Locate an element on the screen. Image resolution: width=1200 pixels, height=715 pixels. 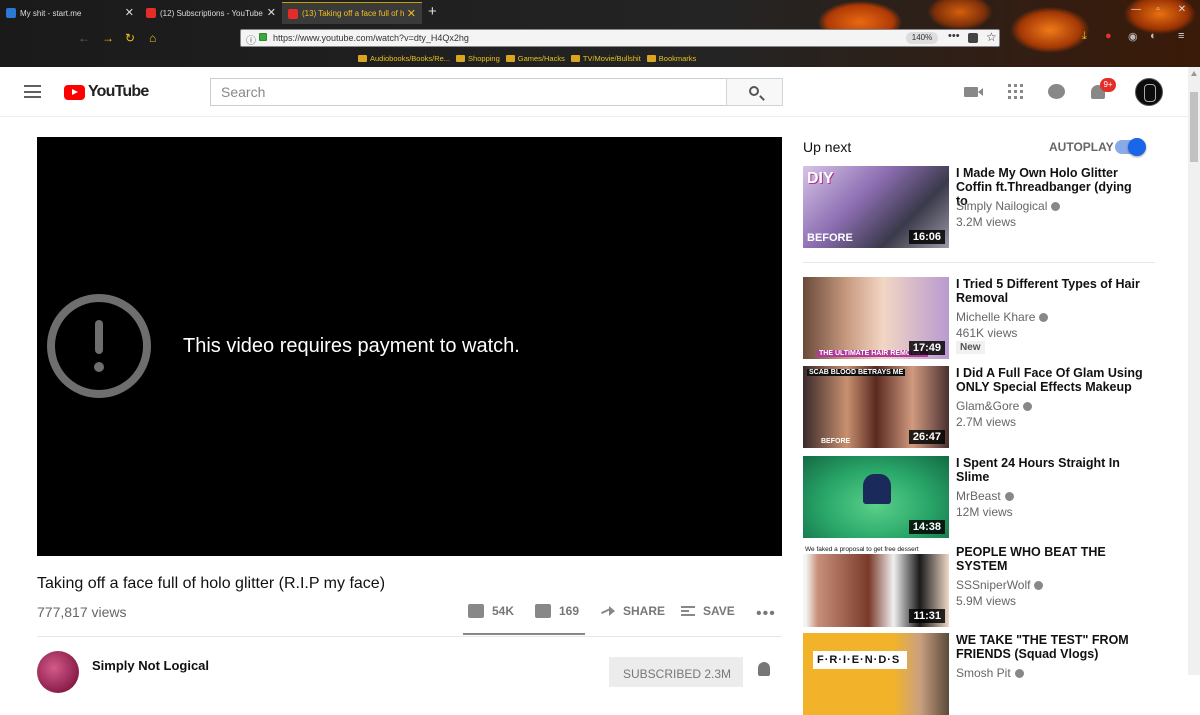
video-title: I Spent 24 Hours Straight In Slime is located at coordinates (1051, 470).